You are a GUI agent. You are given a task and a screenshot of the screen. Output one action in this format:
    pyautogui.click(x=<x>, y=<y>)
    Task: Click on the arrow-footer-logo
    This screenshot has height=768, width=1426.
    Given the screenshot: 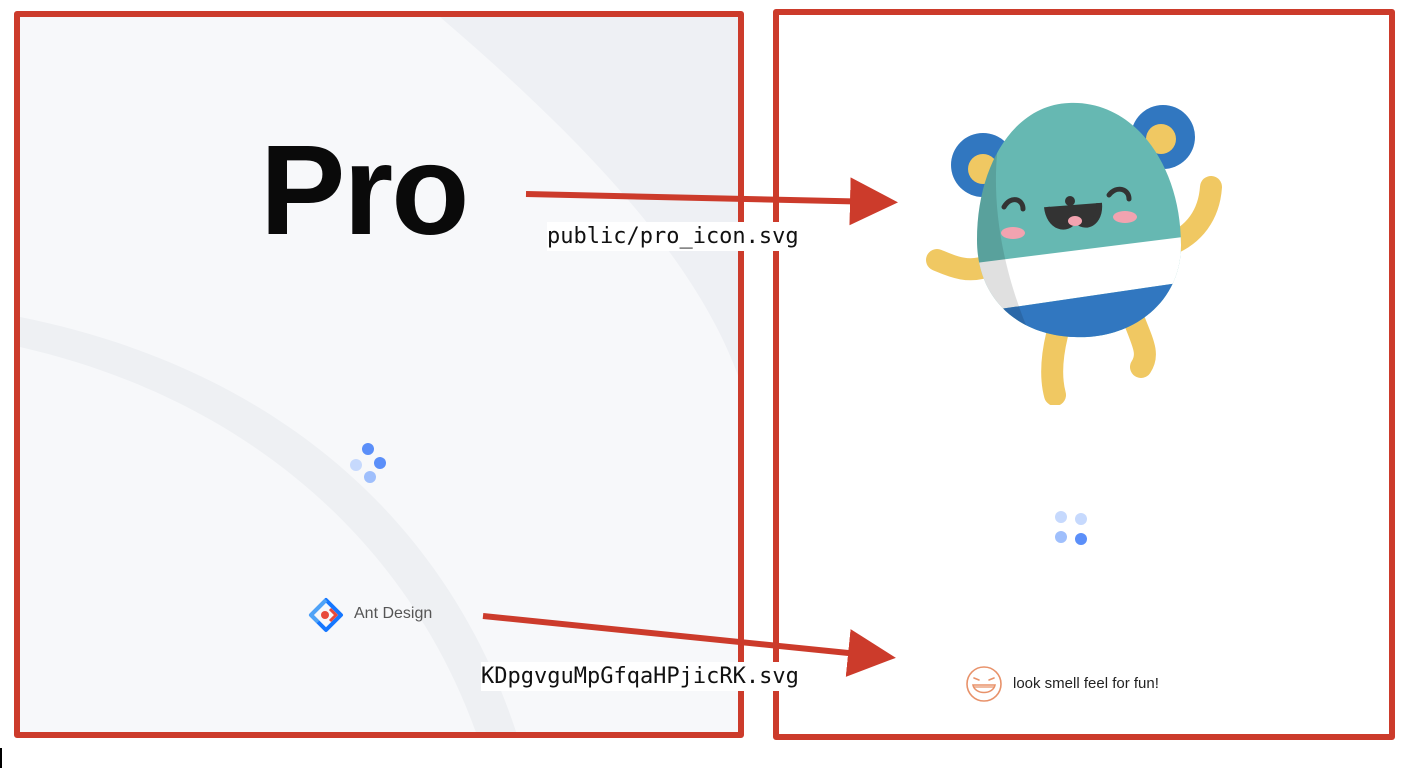 What is the action you would take?
    pyautogui.click(x=689, y=645)
    